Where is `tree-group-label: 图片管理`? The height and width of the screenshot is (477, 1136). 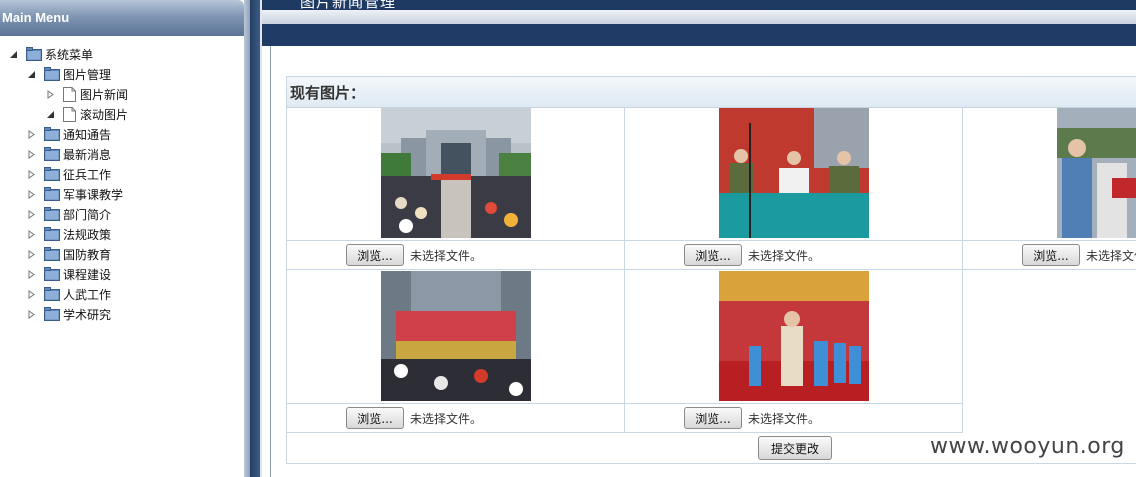 tree-group-label: 图片管理 is located at coordinates (87, 74).